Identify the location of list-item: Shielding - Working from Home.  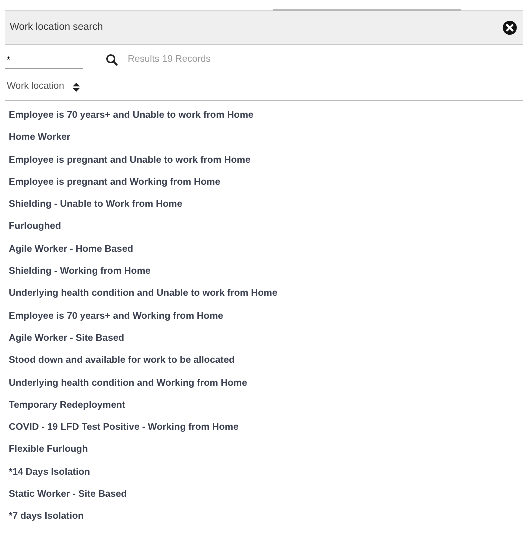
(266, 272).